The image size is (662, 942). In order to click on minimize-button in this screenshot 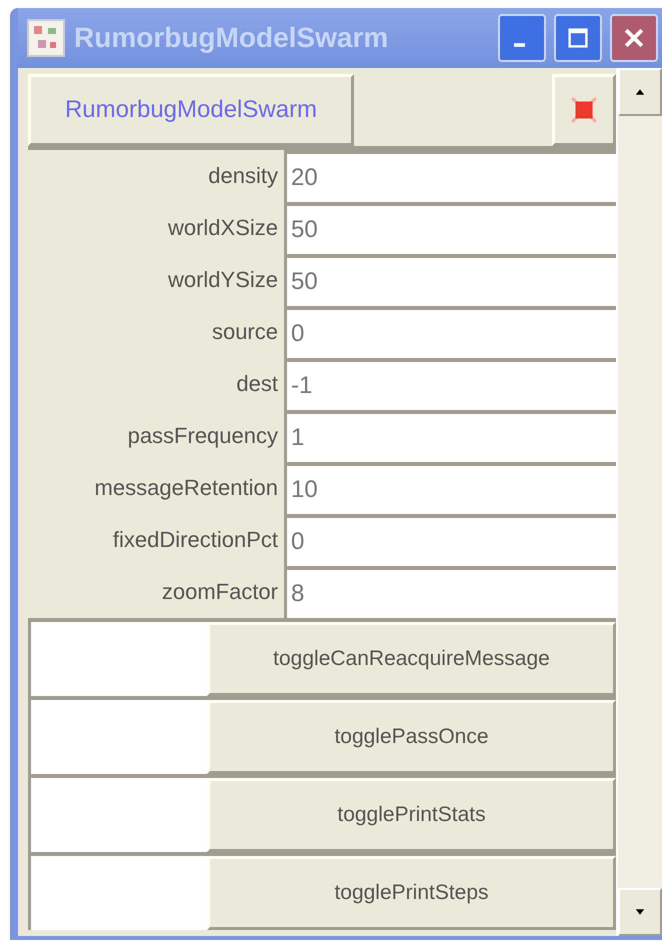, I will do `click(522, 38)`.